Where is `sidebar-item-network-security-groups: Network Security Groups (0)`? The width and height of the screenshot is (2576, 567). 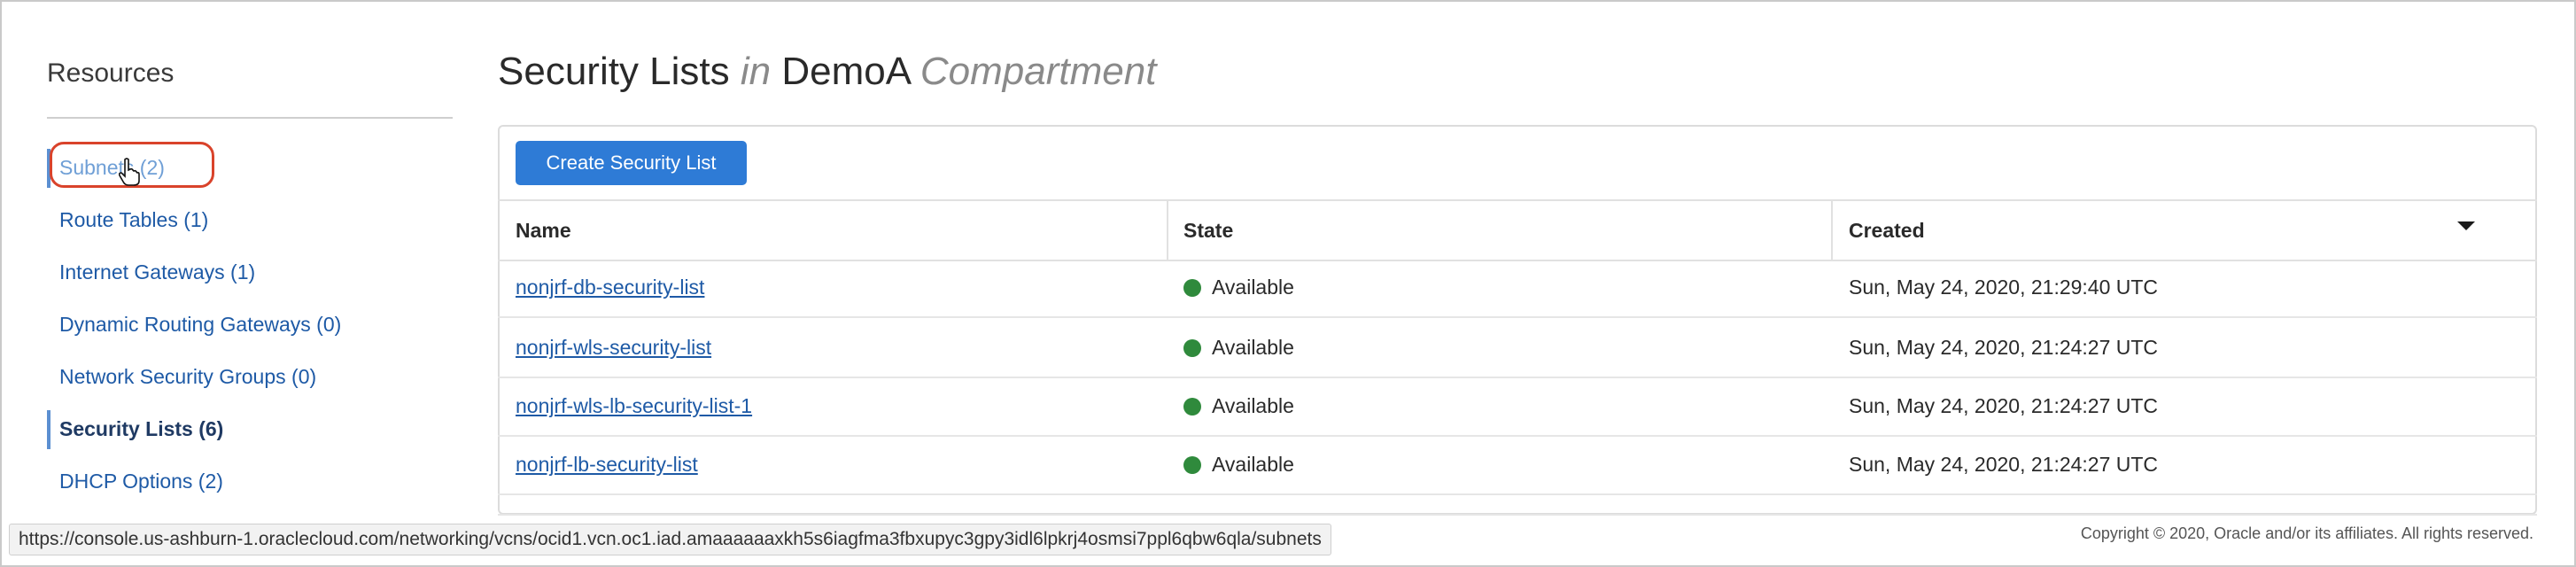 sidebar-item-network-security-groups: Network Security Groups (0) is located at coordinates (255, 377).